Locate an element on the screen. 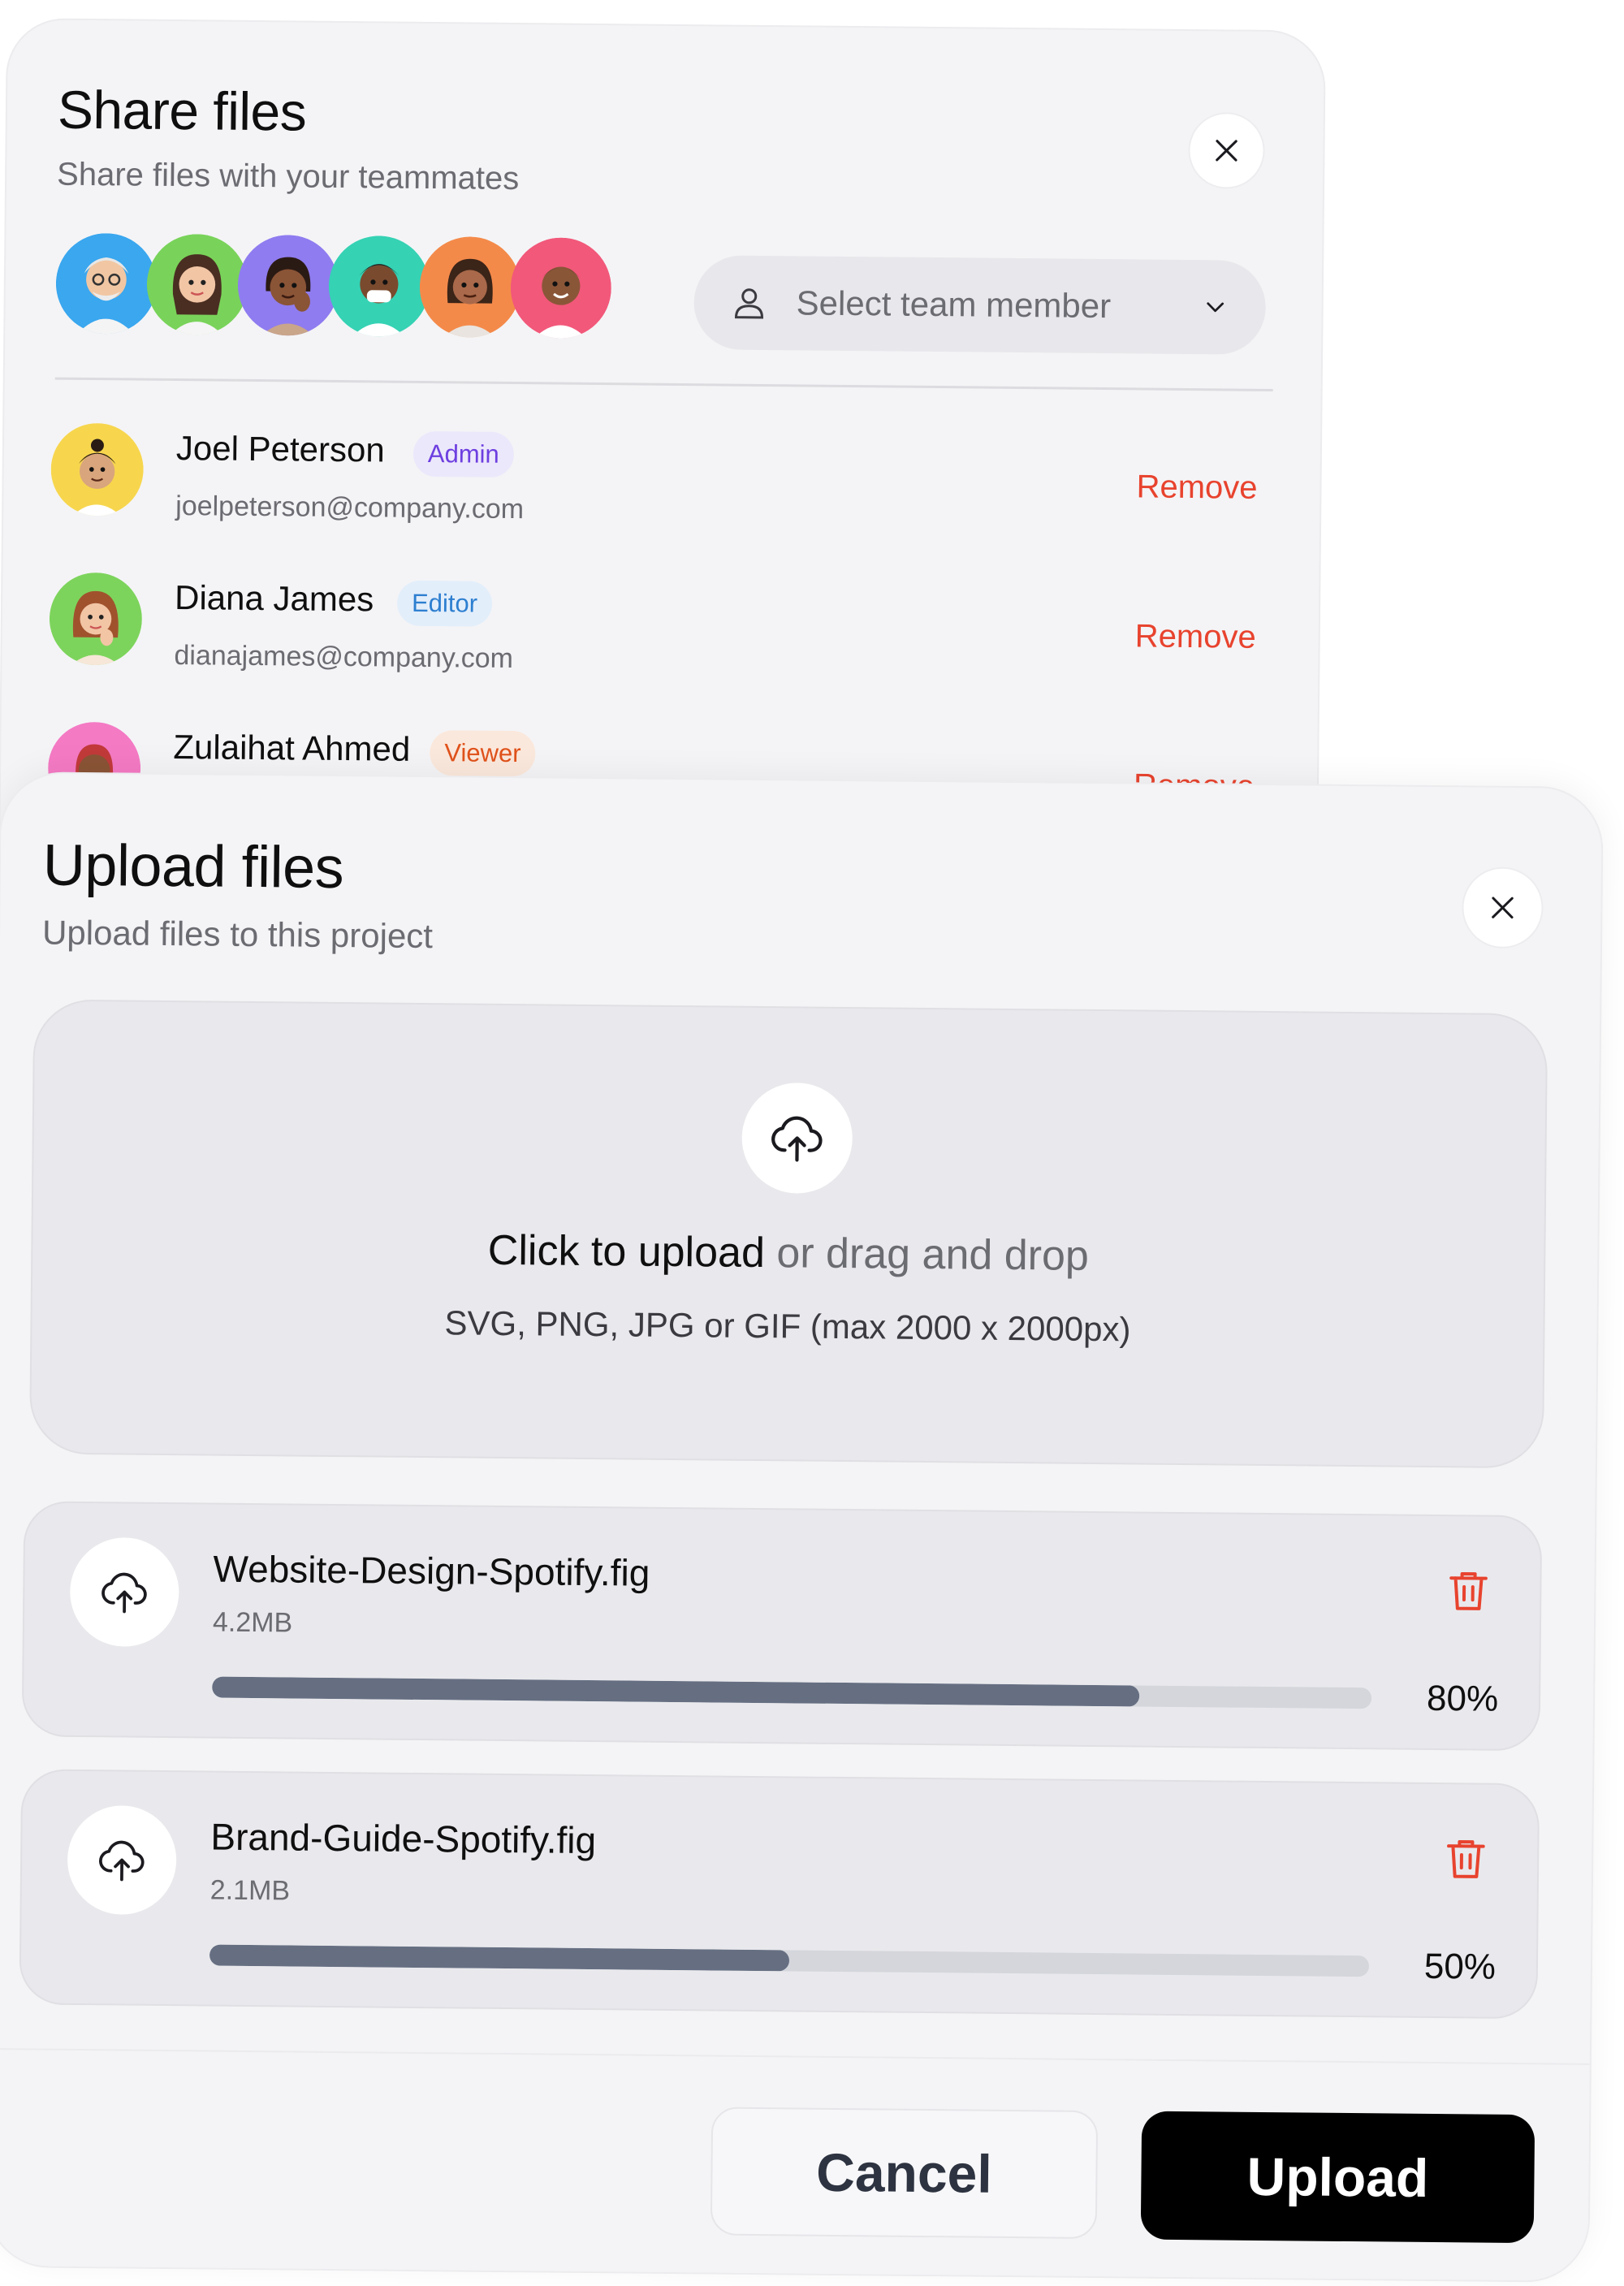 Image resolution: width=1624 pixels, height=2286 pixels. member-name: Joel Peterson is located at coordinates (280, 449).